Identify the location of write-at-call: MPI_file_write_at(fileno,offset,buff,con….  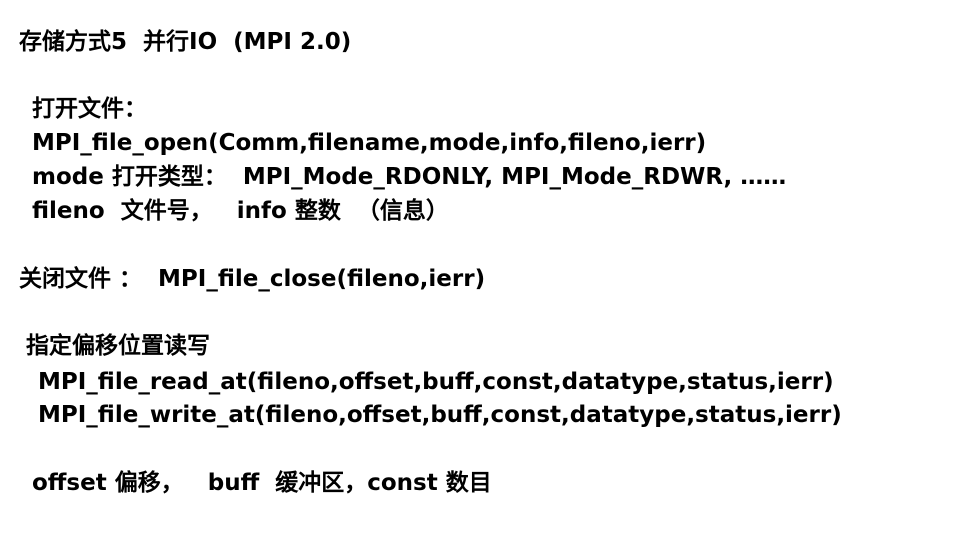
(440, 415).